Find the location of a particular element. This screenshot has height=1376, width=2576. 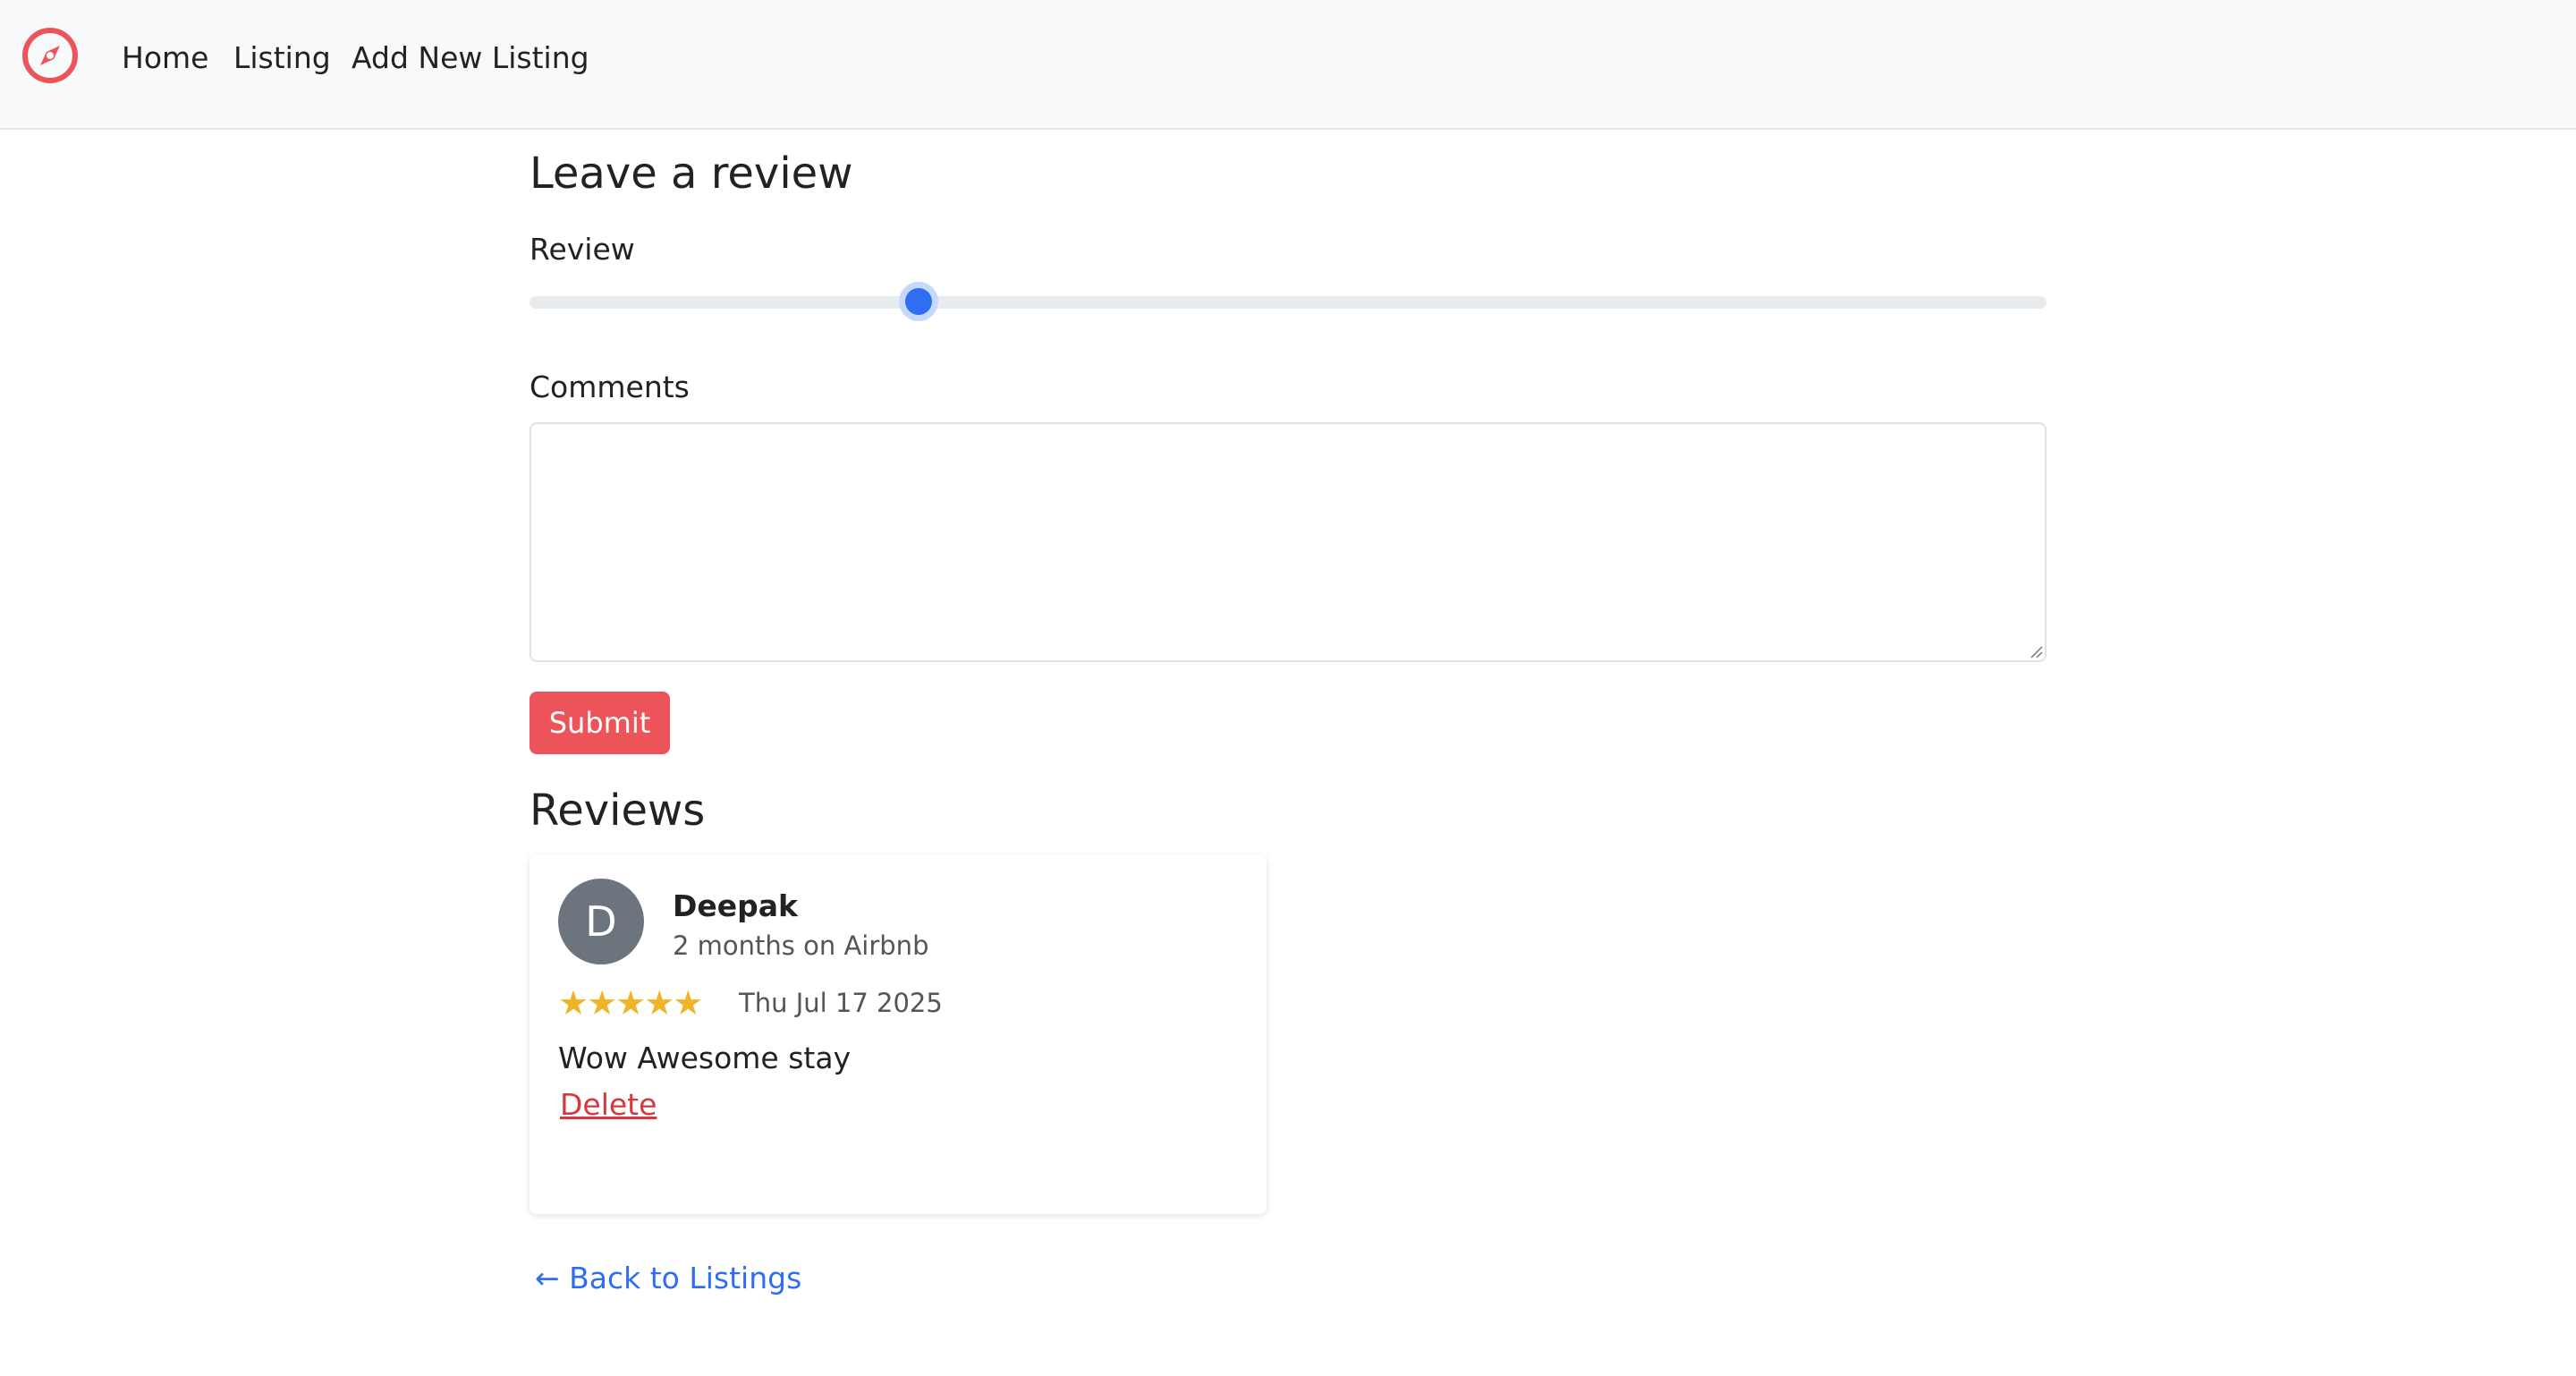

review-date: Thu Jul 17 2025 is located at coordinates (841, 1003).